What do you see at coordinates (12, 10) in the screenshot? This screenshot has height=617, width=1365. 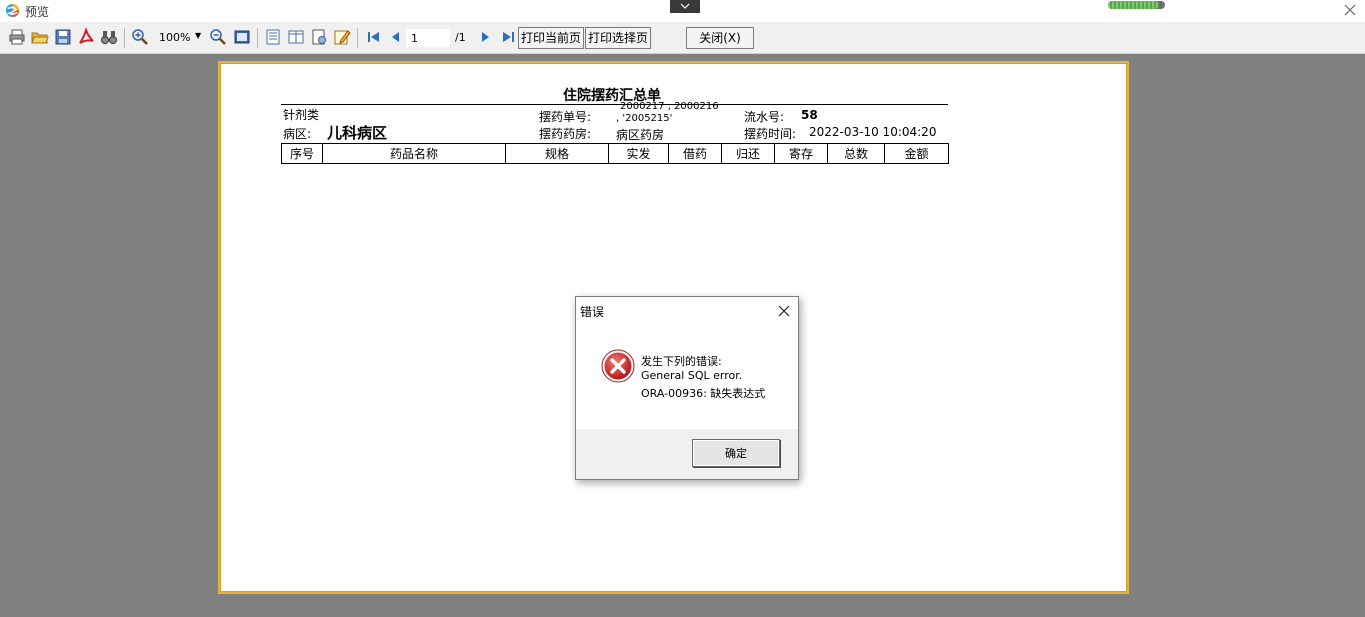 I see `app-logo-icon` at bounding box center [12, 10].